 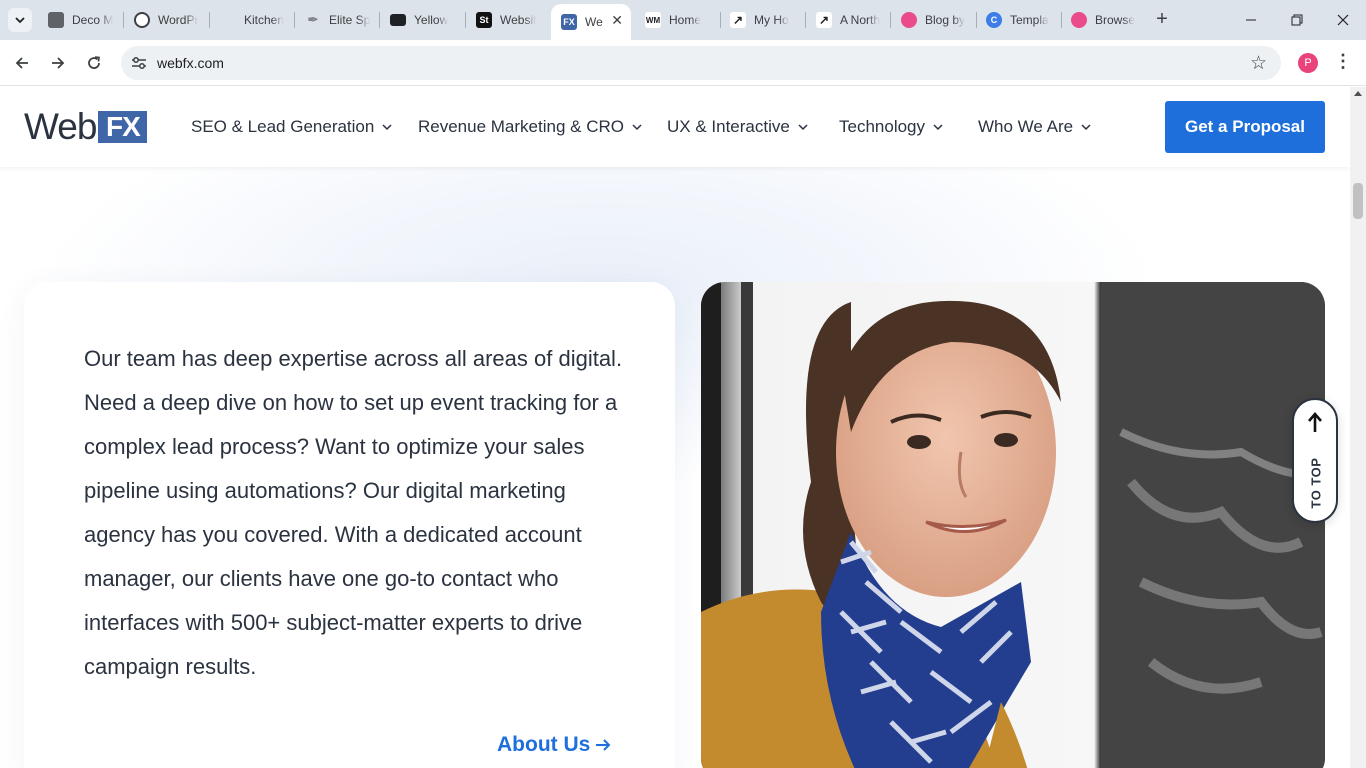 I want to click on reload-icon, so click(x=94, y=62).